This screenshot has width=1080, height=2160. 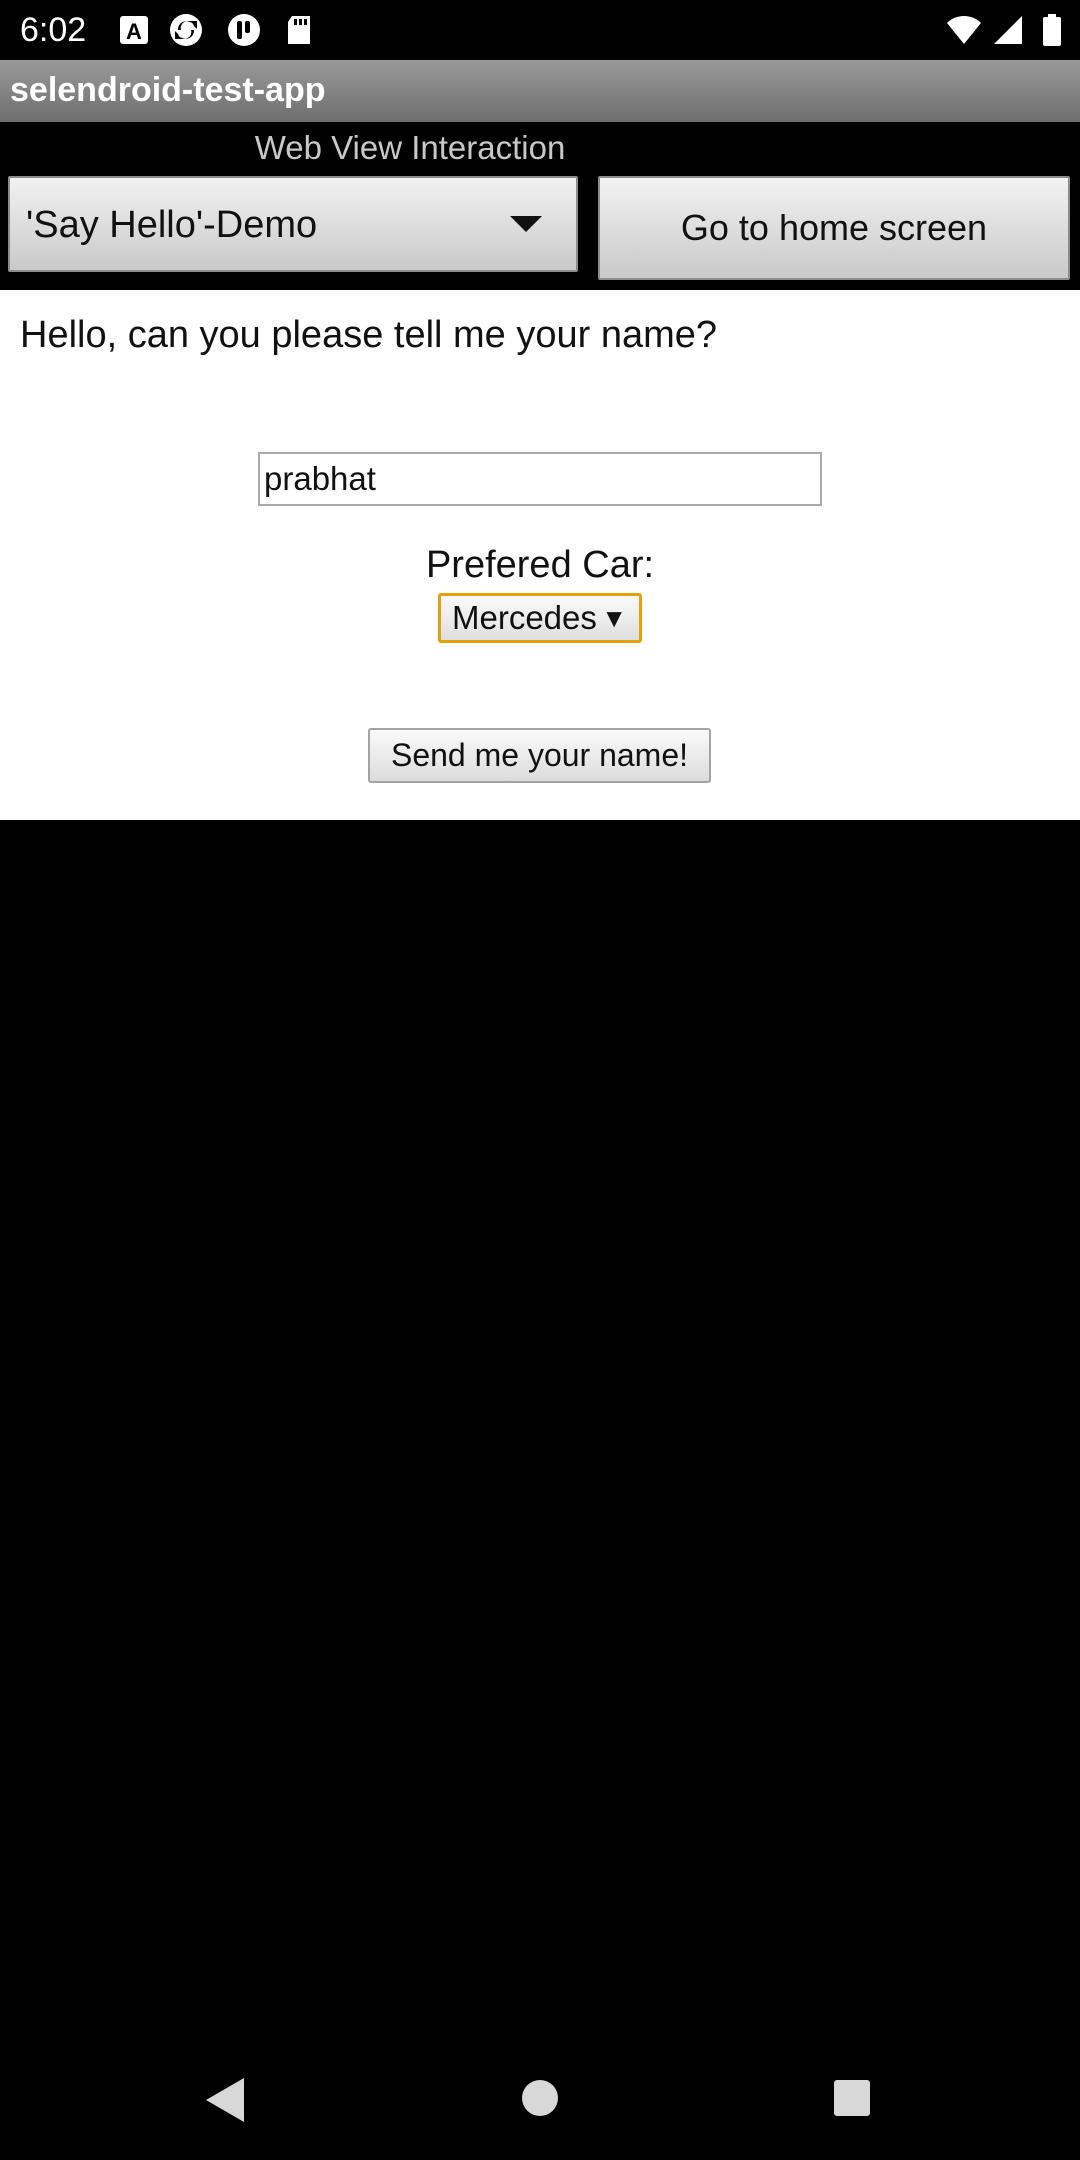 I want to click on home-icon, so click(x=540, y=2098).